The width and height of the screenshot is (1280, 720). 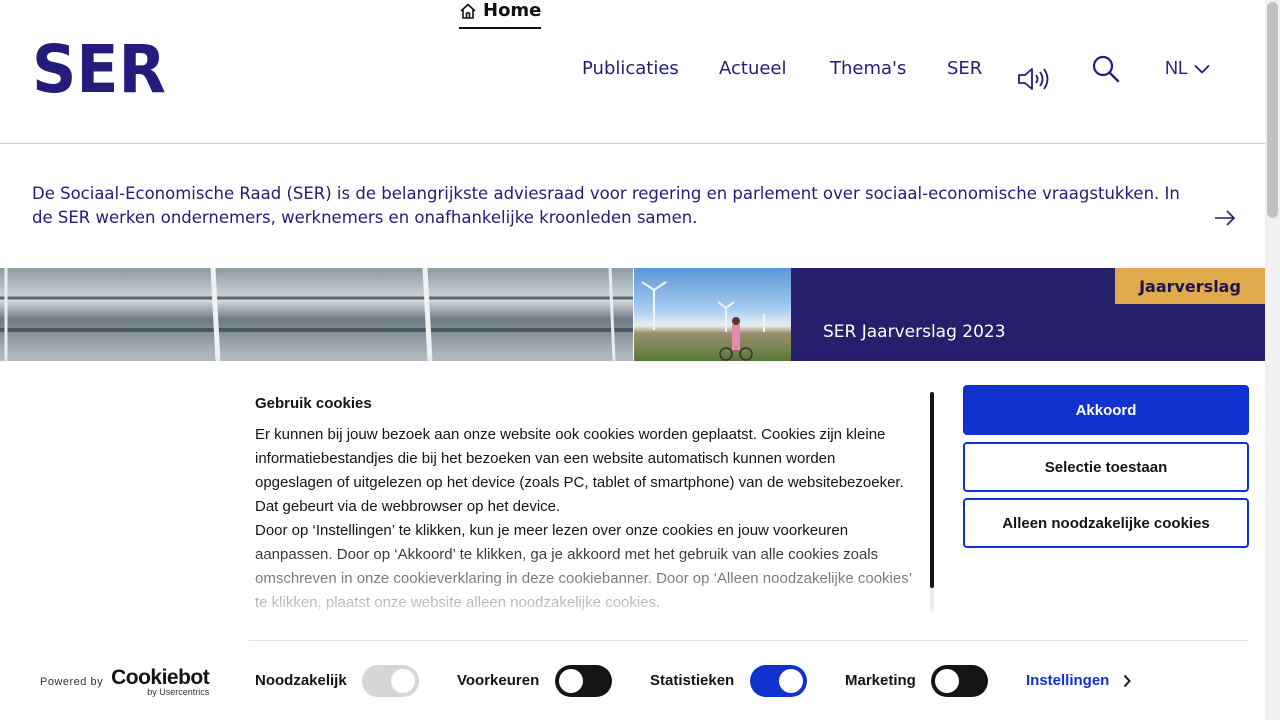 I want to click on ser-logo: SER, so click(x=99, y=67).